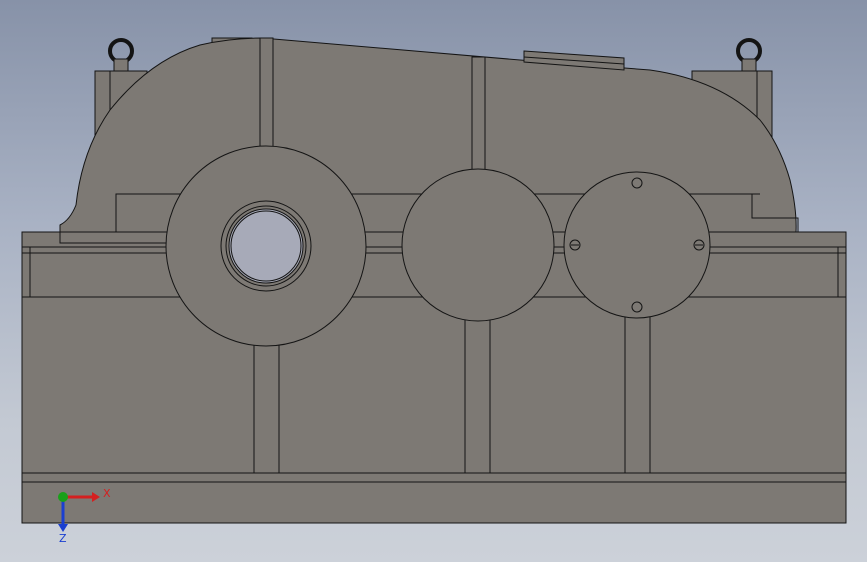 The height and width of the screenshot is (562, 867). I want to click on base-plate, so click(434, 498).